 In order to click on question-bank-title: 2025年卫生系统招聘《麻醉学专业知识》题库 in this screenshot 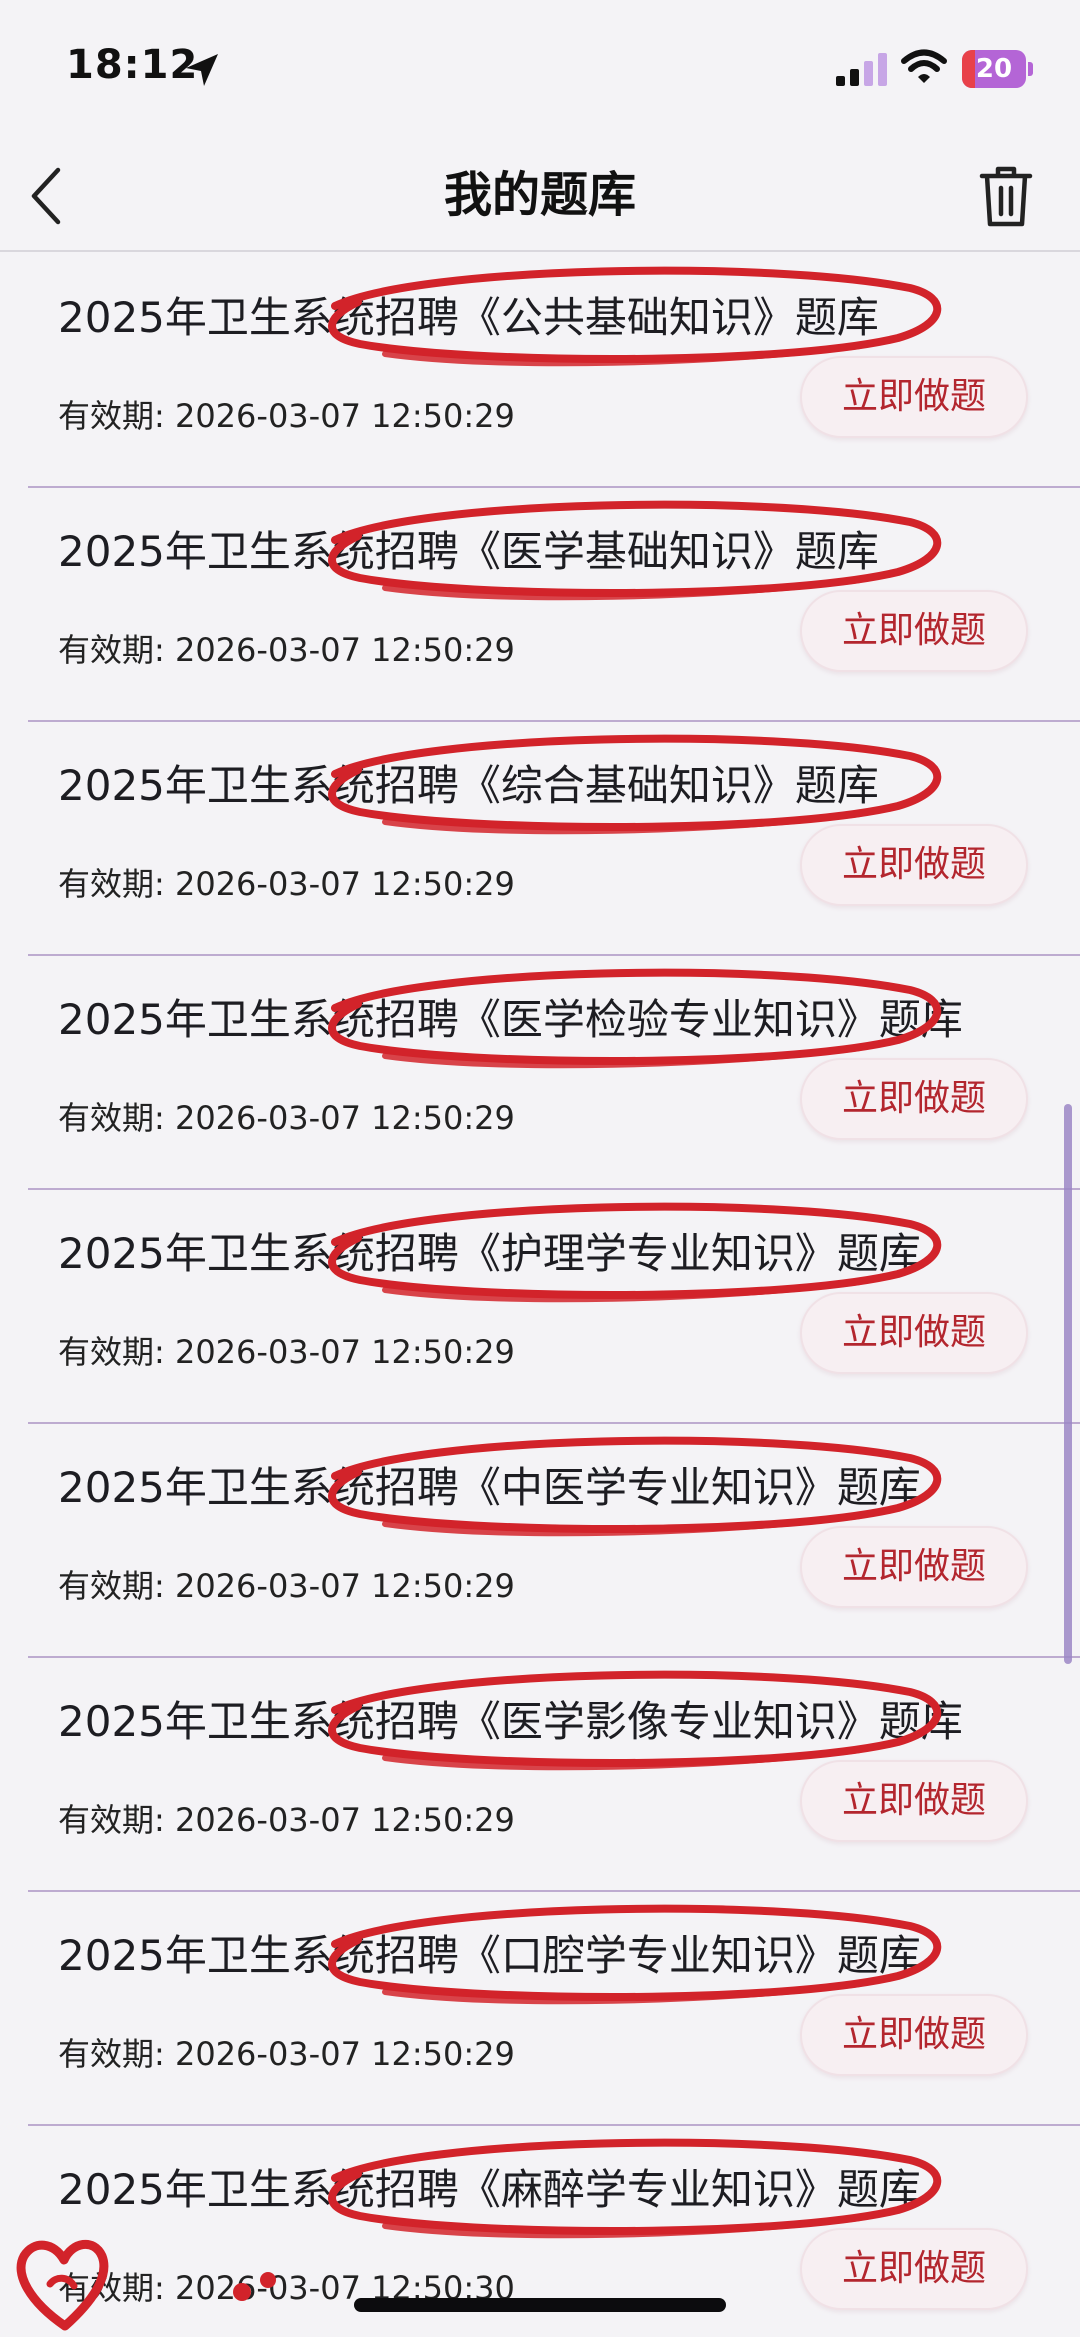, I will do `click(489, 2189)`.